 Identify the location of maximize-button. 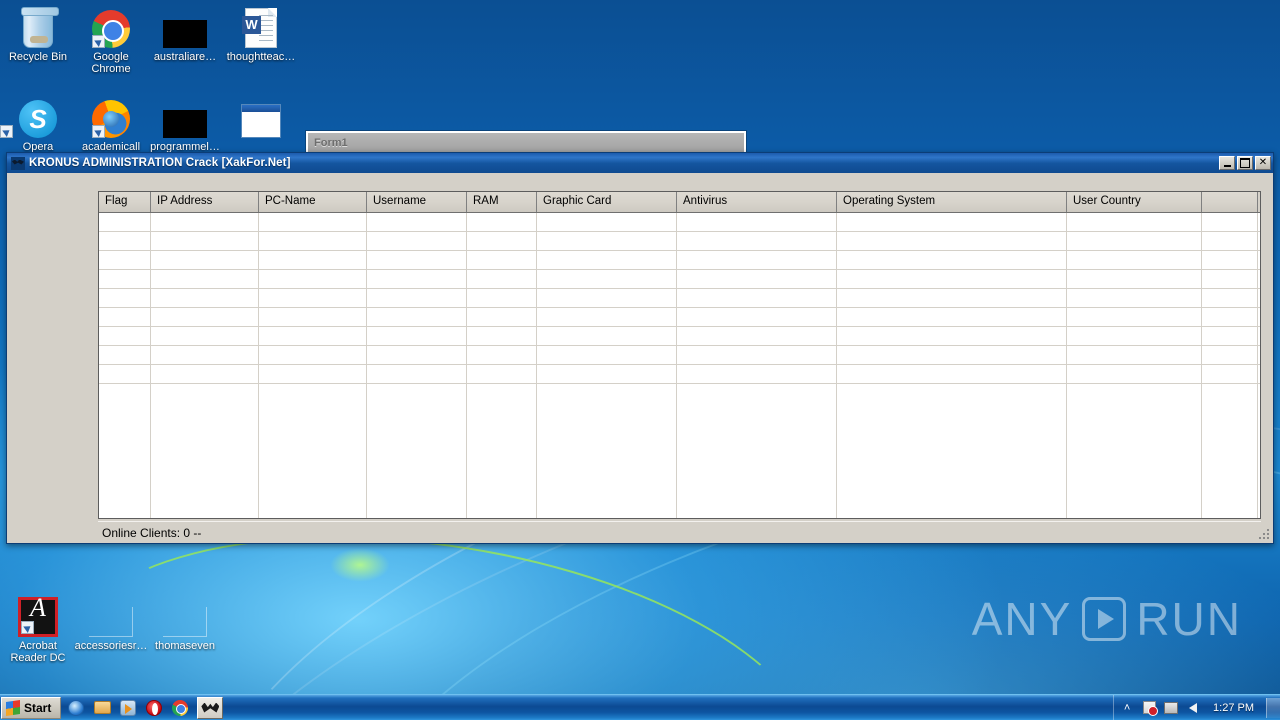
(1245, 163).